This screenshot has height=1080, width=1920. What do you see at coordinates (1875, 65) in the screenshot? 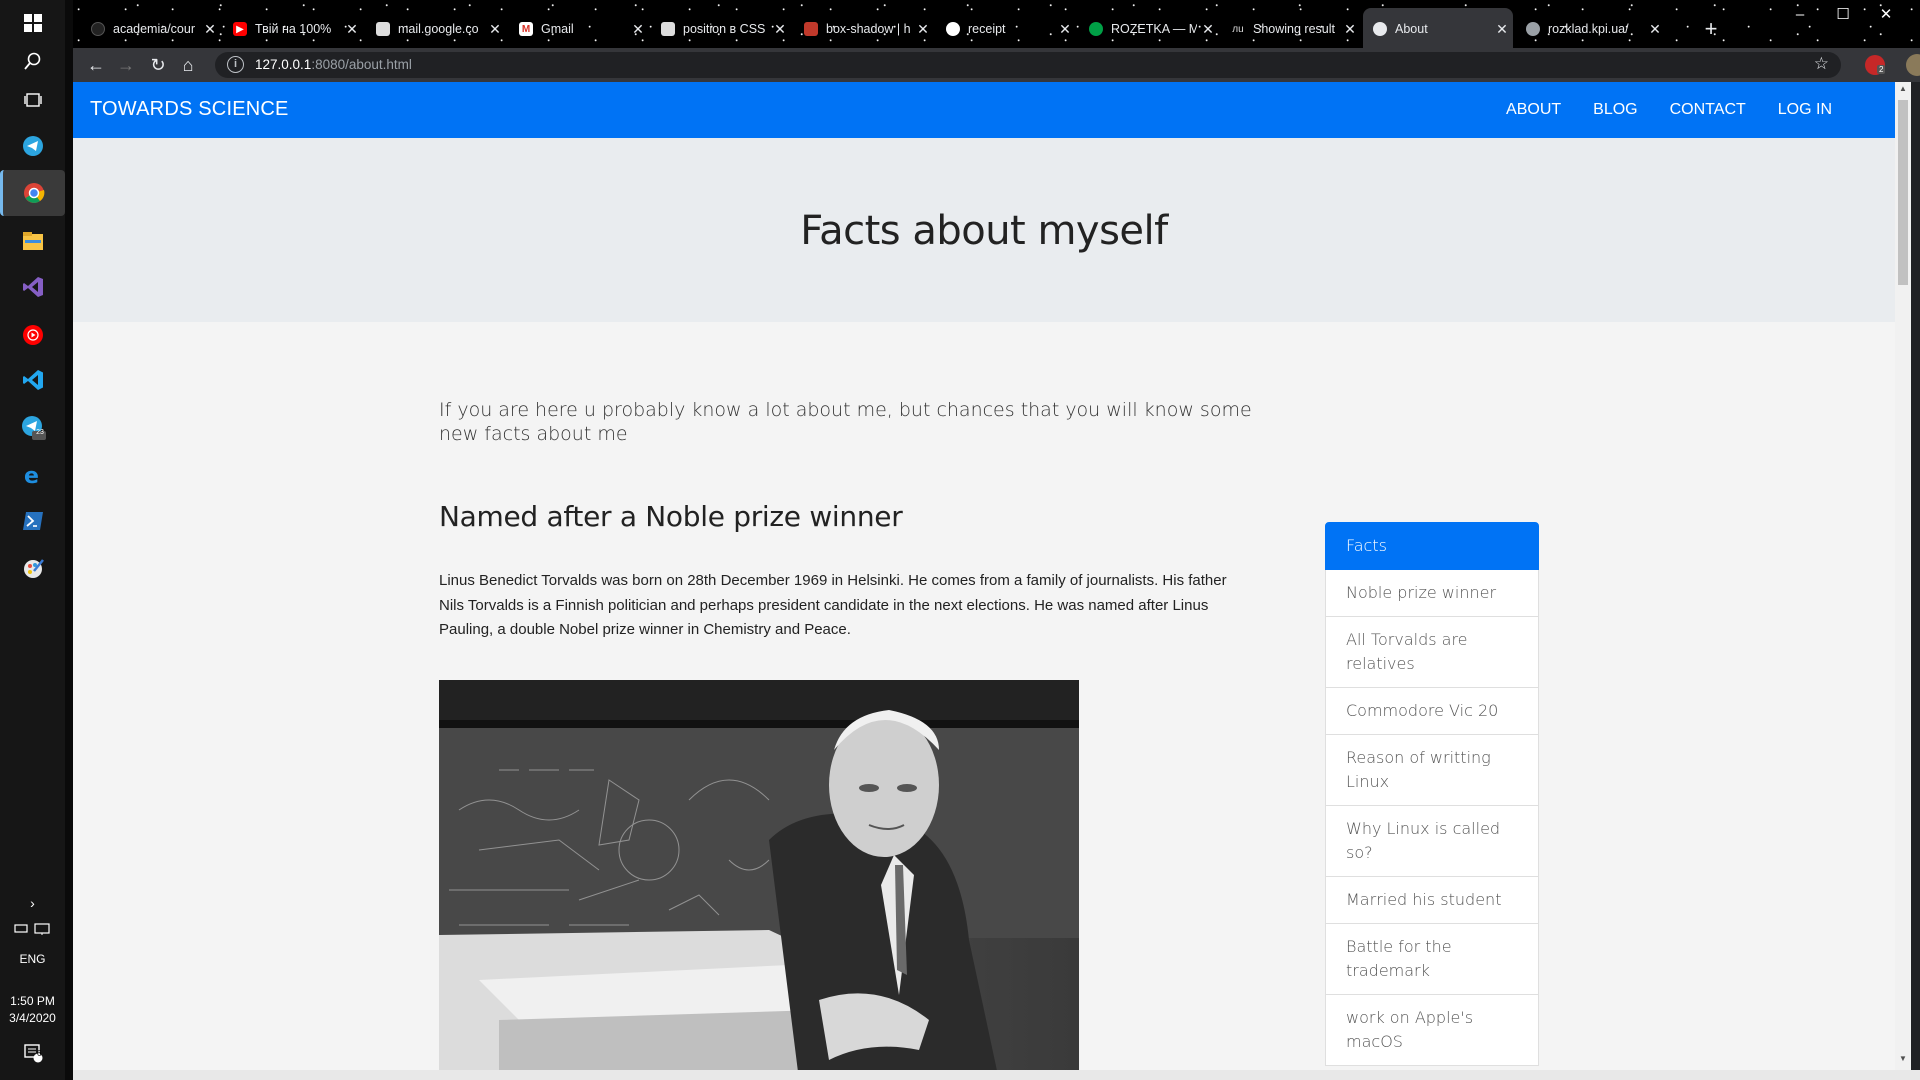
I see `adblock-extension-icon: 2` at bounding box center [1875, 65].